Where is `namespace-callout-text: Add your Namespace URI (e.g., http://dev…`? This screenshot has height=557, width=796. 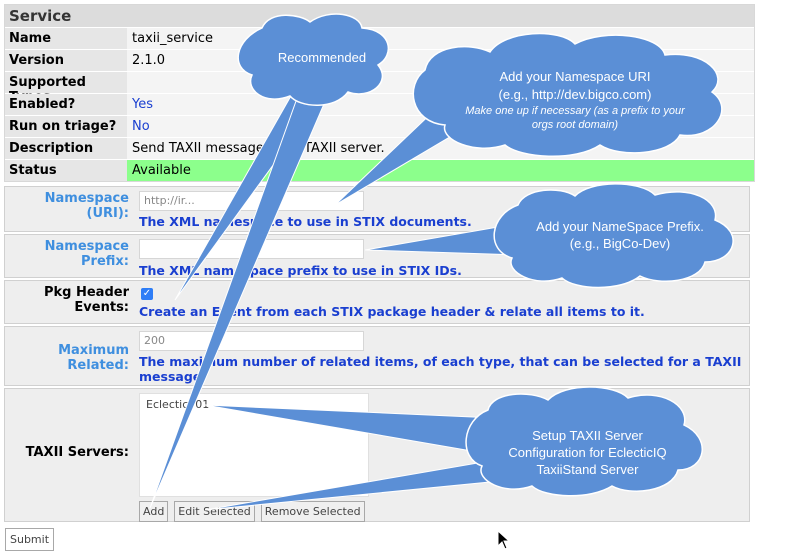
namespace-callout-text: Add your Namespace URI (e.g., http://dev… is located at coordinates (575, 100).